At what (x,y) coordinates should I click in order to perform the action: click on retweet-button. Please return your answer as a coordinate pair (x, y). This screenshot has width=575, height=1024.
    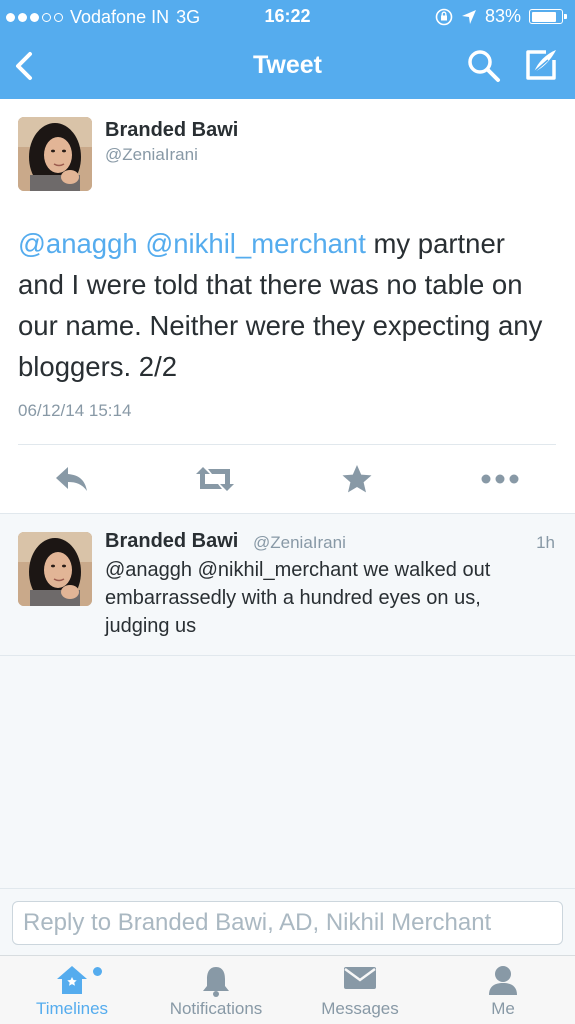
    Looking at the image, I should click on (215, 479).